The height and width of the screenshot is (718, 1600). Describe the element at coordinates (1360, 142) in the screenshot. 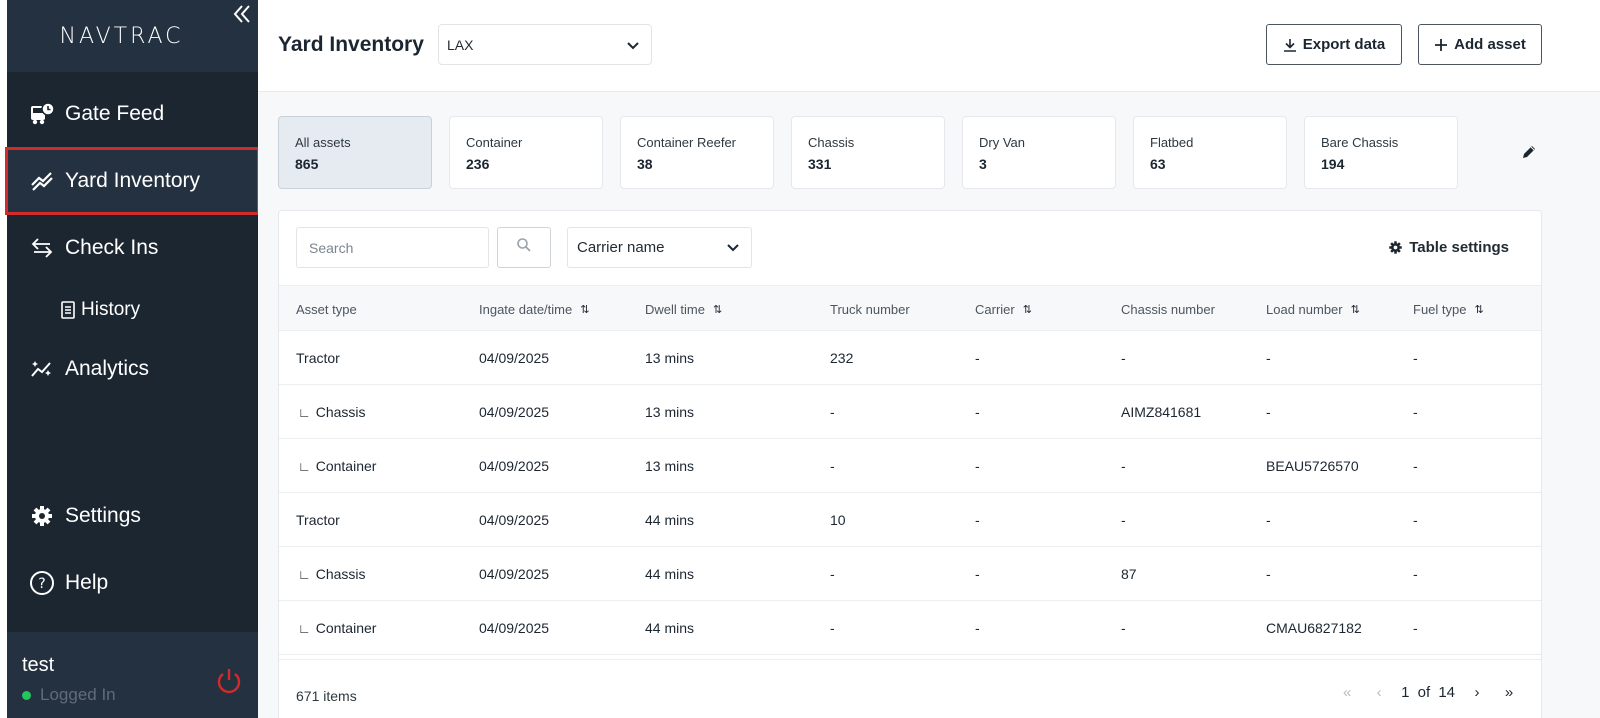

I see `card-label: Bare Chassis` at that location.